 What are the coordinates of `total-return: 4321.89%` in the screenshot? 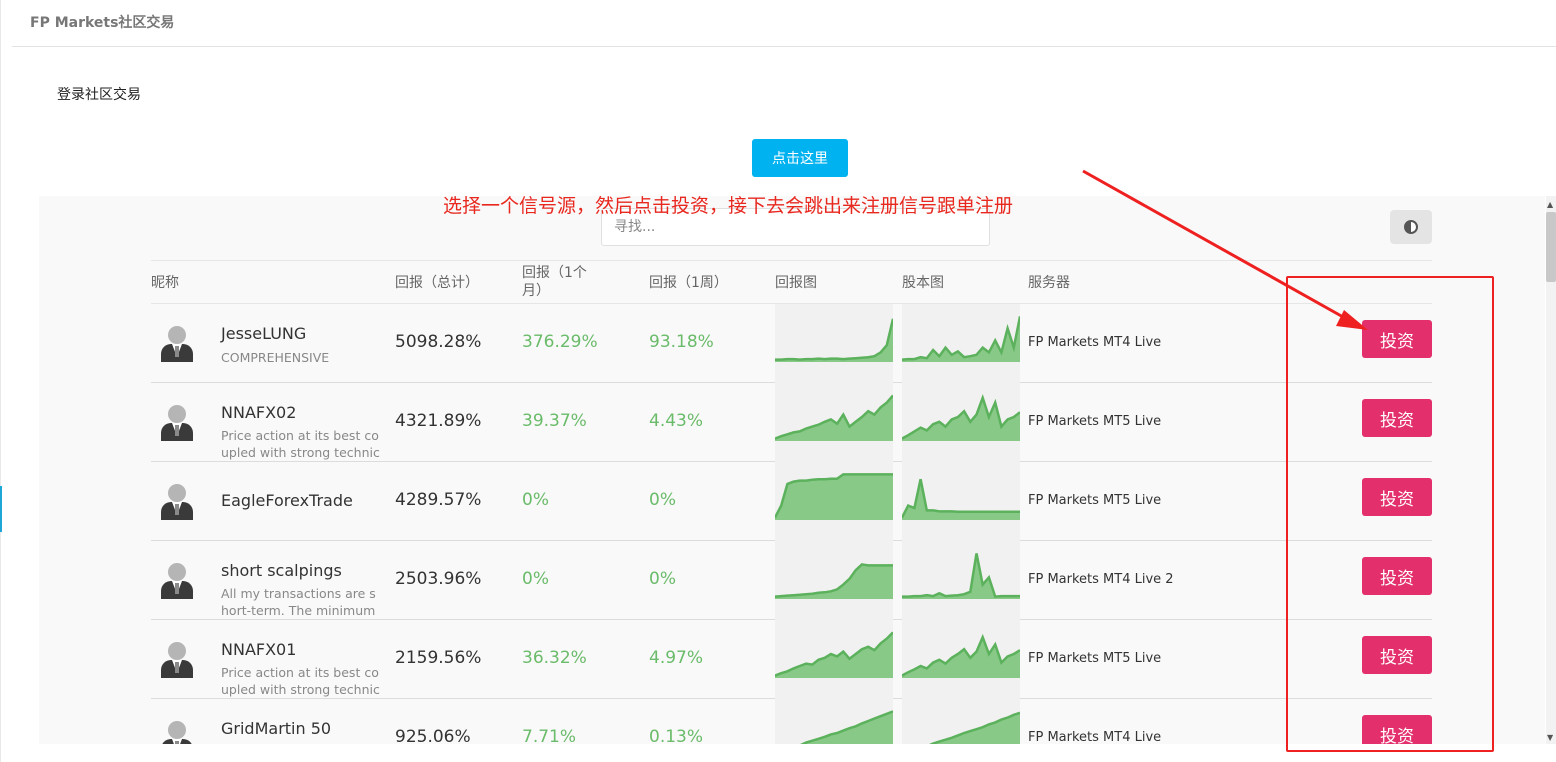 It's located at (438, 421).